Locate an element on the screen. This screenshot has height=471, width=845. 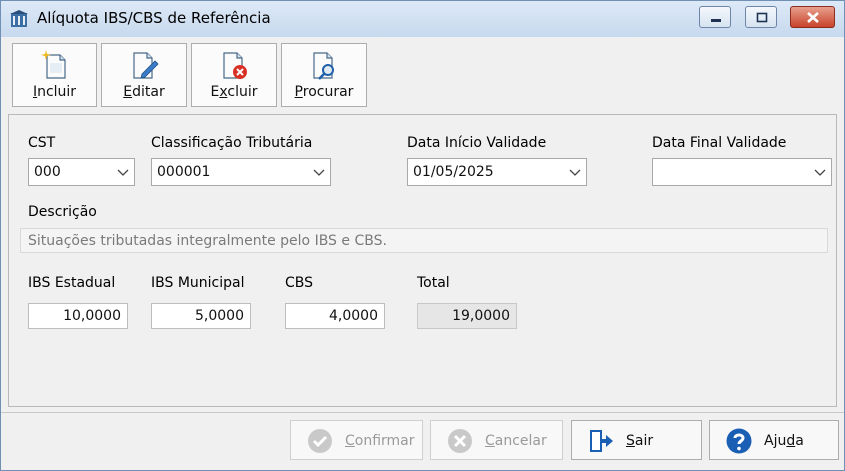
ibs-estadual-value: 10,0000 is located at coordinates (92, 316).